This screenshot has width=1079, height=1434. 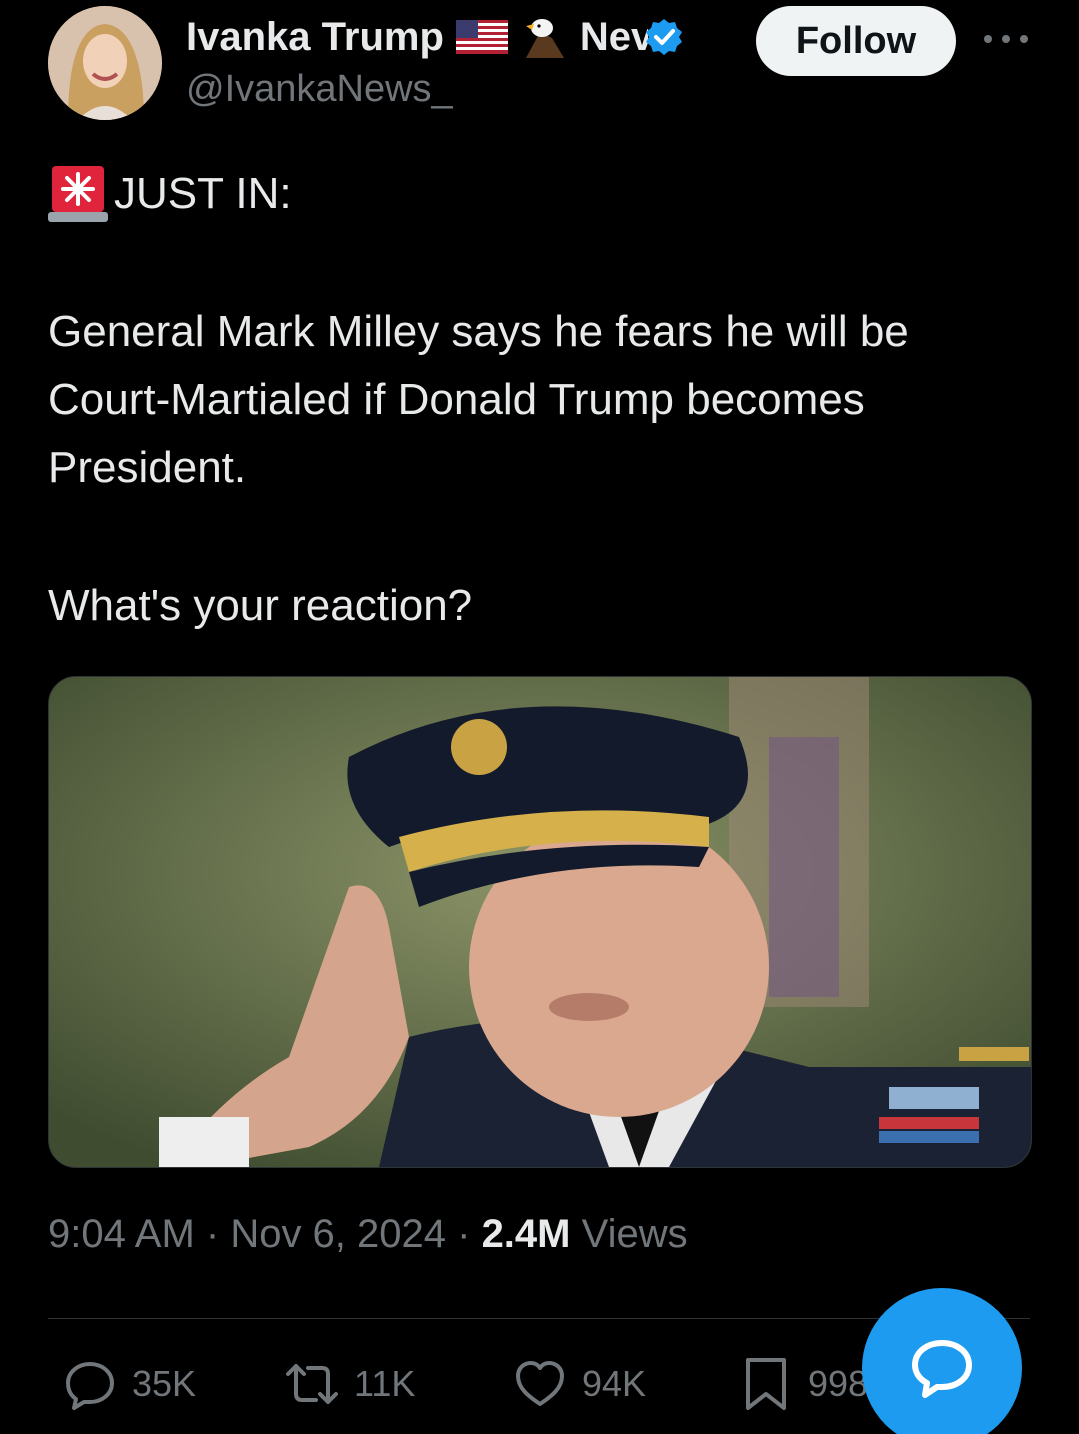 I want to click on reply-icon, so click(x=90, y=1386).